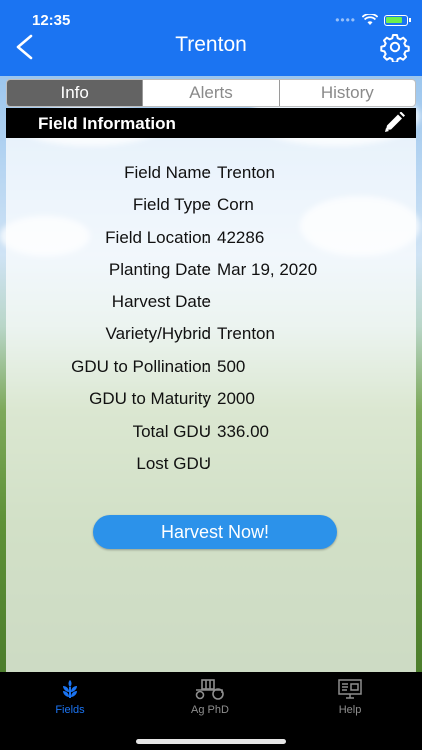 This screenshot has width=422, height=750. I want to click on gear-icon, so click(395, 47).